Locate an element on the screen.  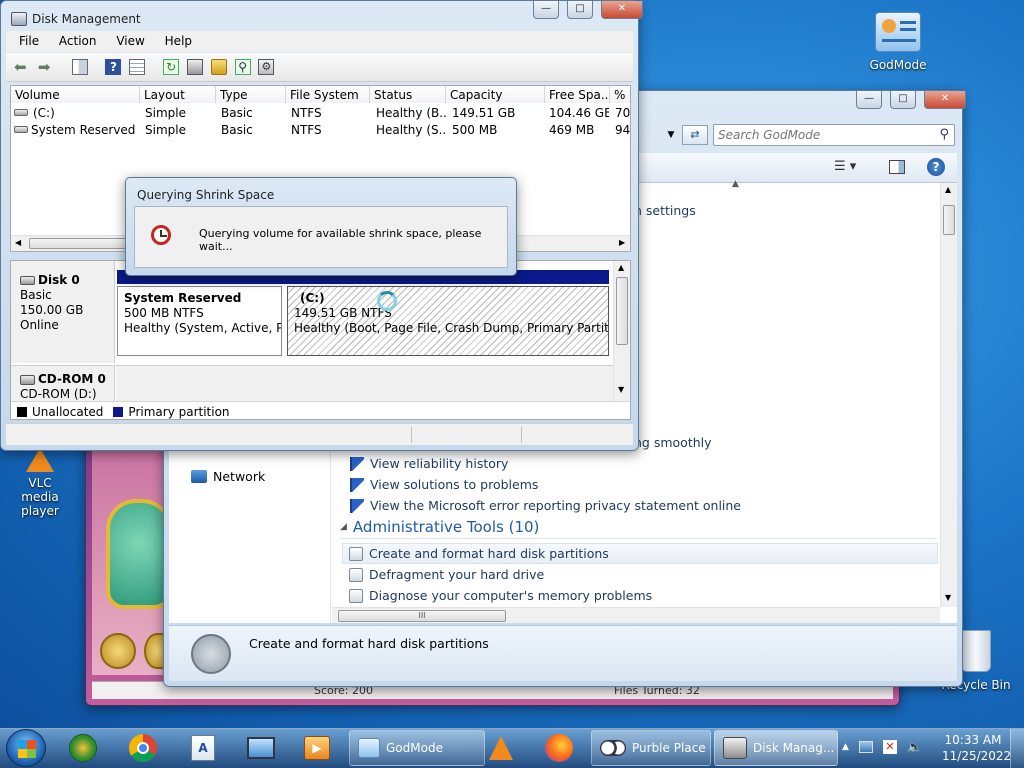
desktop-icon-godmode: GodMode is located at coordinates (898, 42).